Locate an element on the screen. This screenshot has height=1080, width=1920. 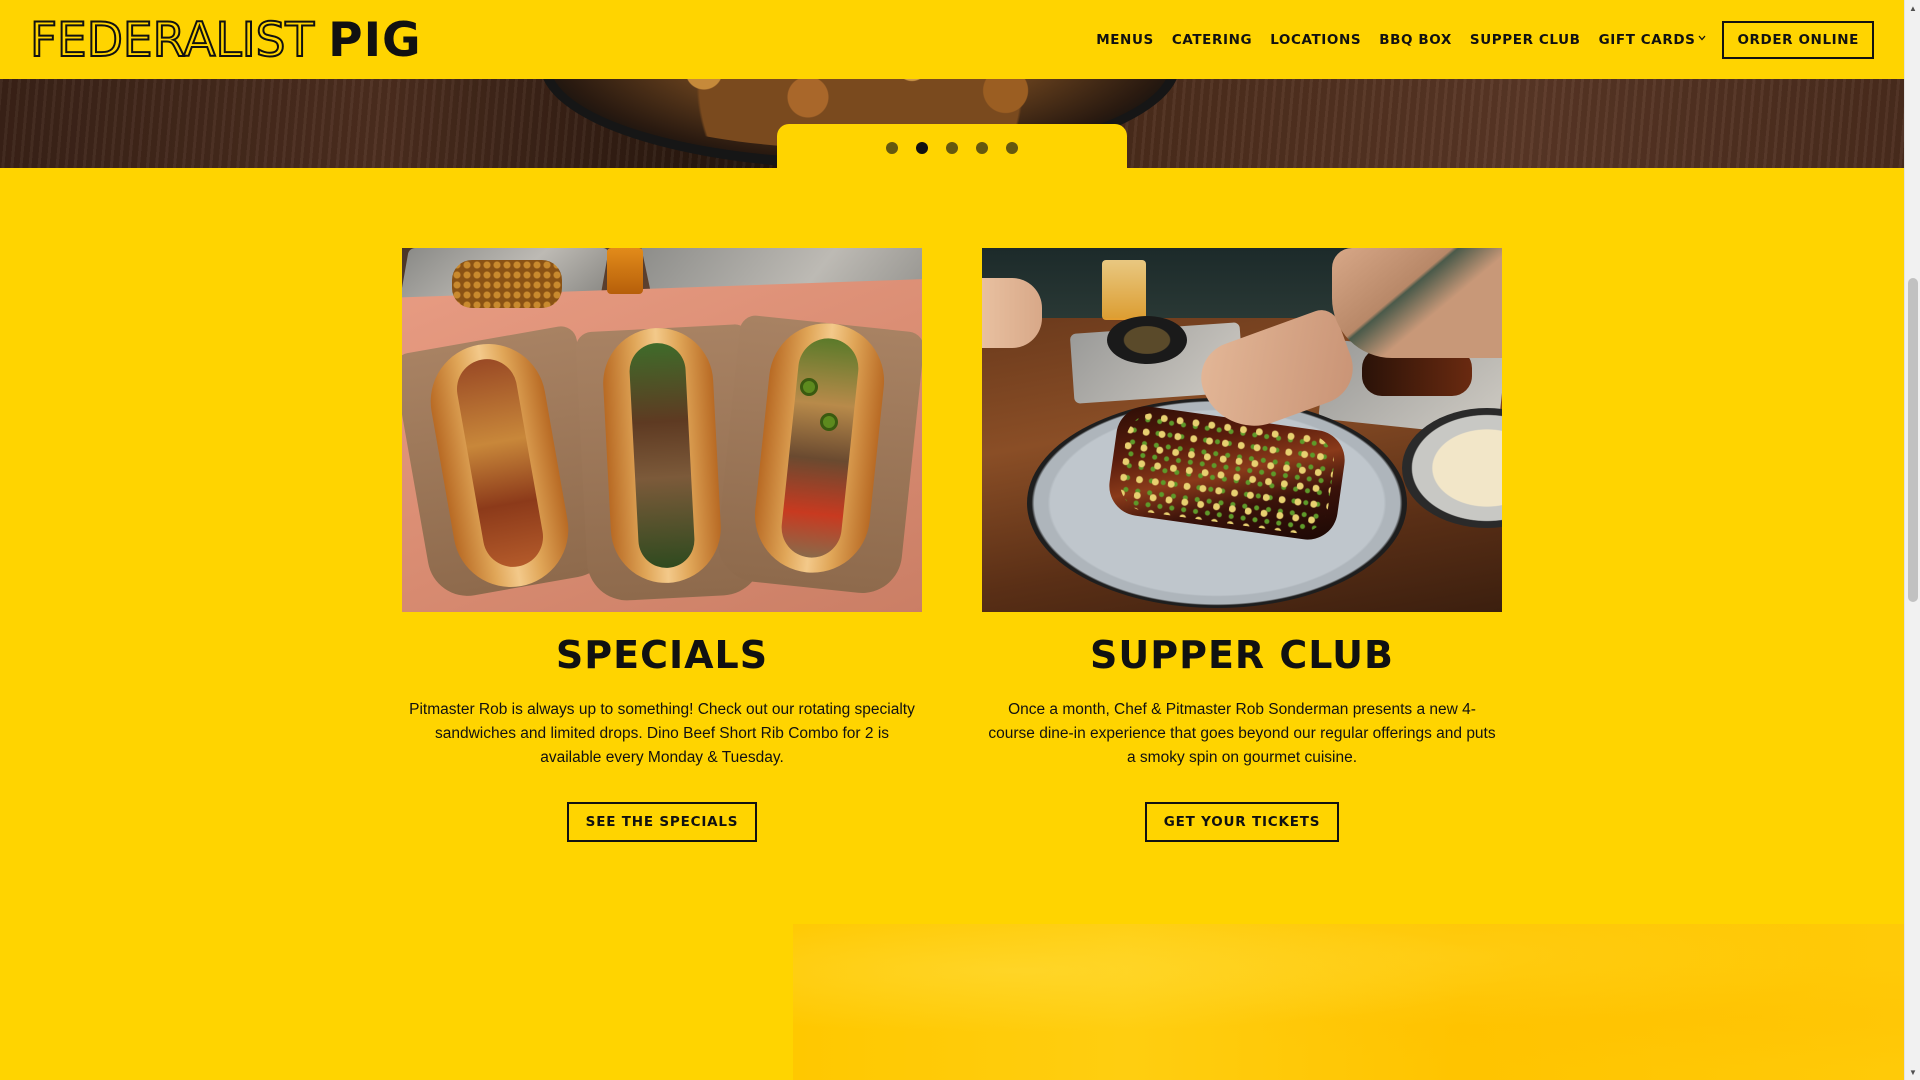
scroll-up-arrow-icon: ▲ is located at coordinates (1912, 8).